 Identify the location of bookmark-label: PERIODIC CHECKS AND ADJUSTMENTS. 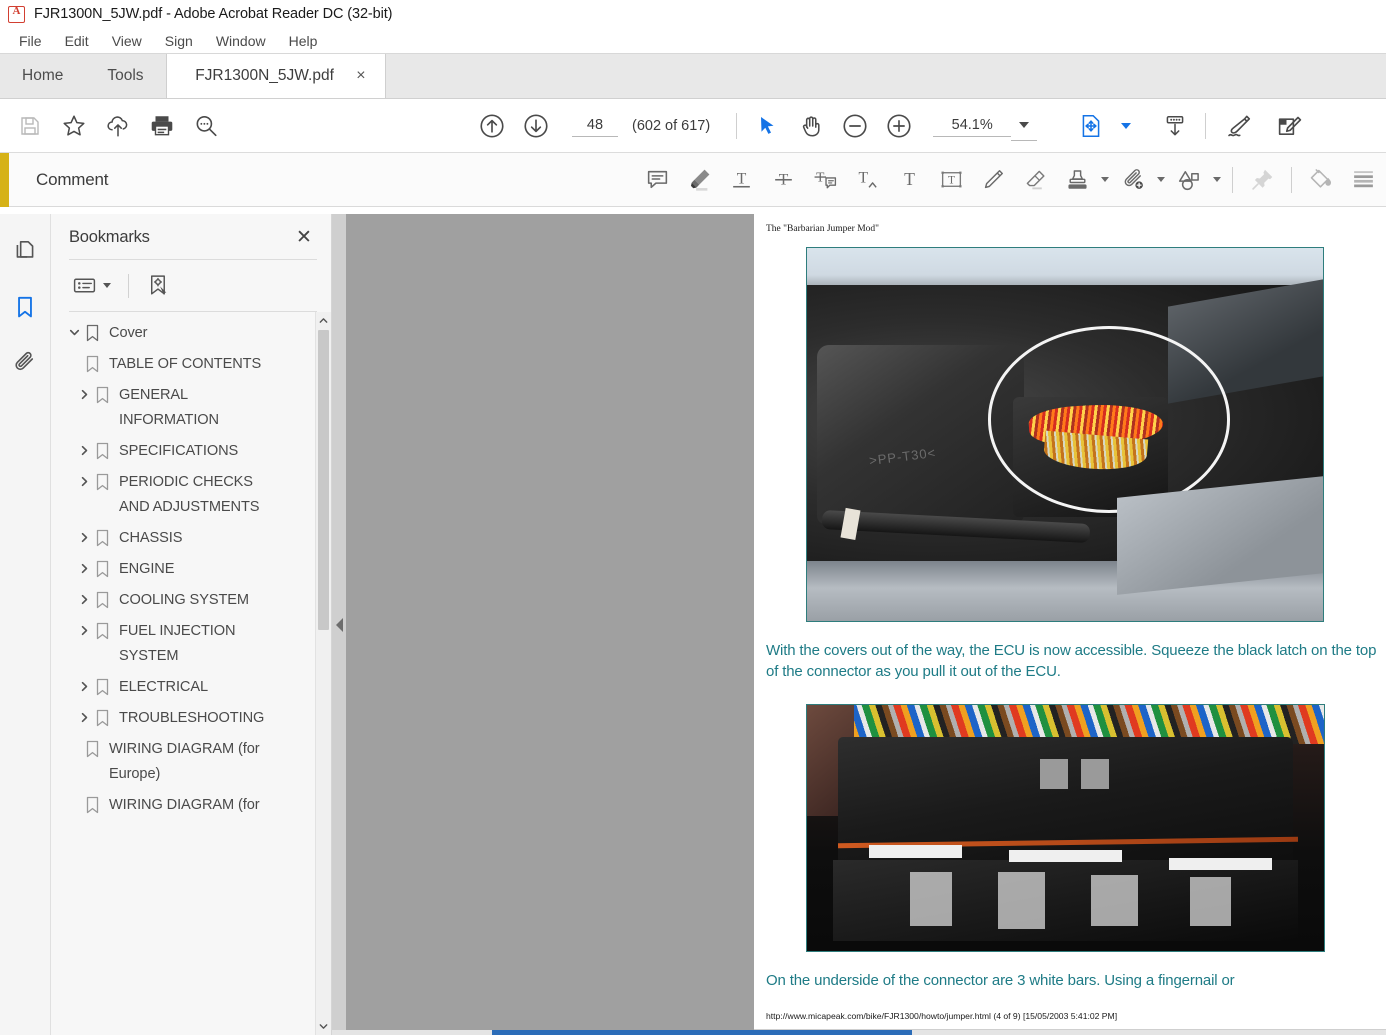
(189, 494).